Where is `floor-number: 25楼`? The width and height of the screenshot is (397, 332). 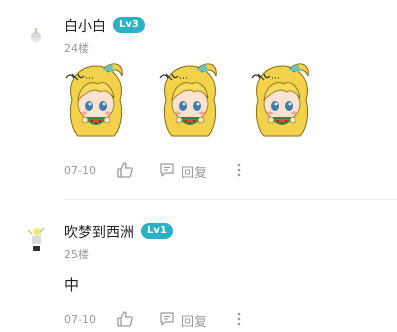
floor-number: 25楼 is located at coordinates (76, 254).